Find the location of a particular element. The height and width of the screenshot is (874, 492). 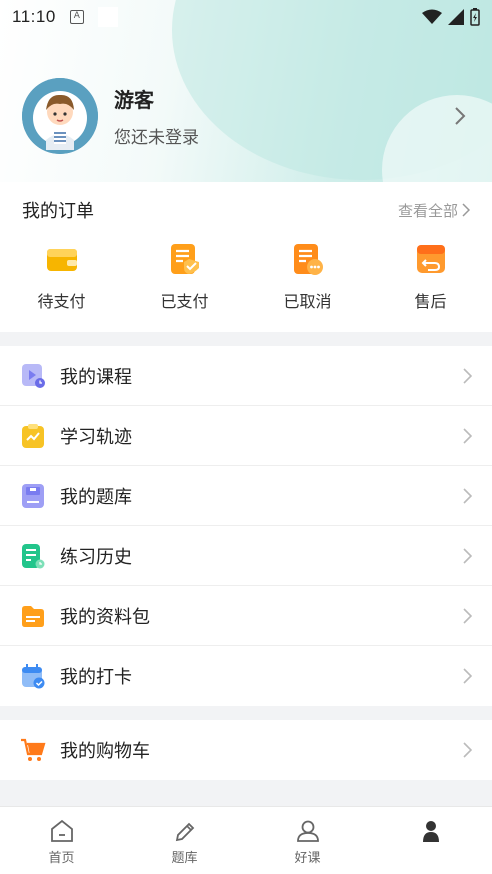

menu-item-label: 学习轨迹 is located at coordinates (96, 437).